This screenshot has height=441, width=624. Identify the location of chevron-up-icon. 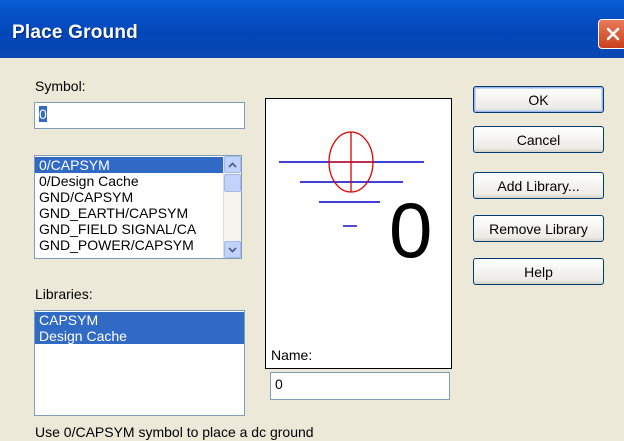
(232, 164).